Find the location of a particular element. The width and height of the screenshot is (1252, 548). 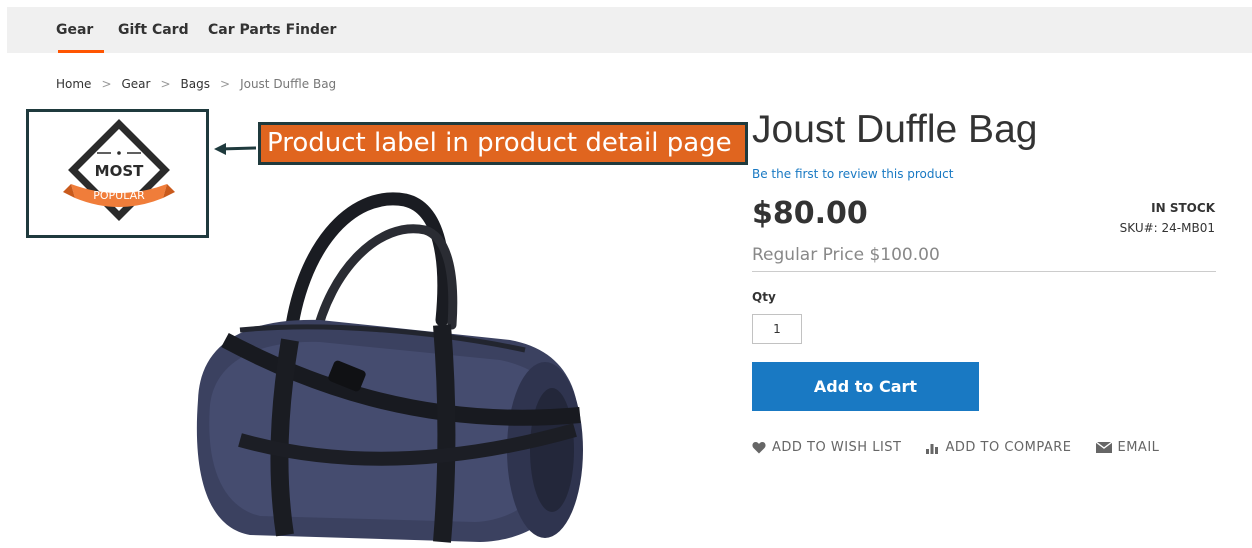

email-link: EMAIL is located at coordinates (1127, 447).